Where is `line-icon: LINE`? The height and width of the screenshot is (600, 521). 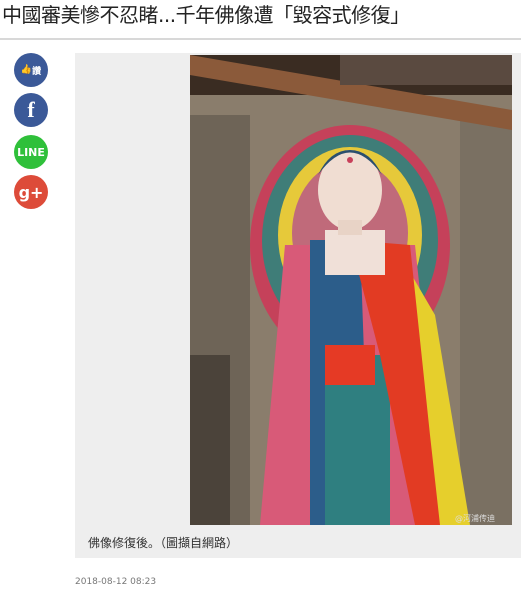
line-icon: LINE is located at coordinates (31, 152).